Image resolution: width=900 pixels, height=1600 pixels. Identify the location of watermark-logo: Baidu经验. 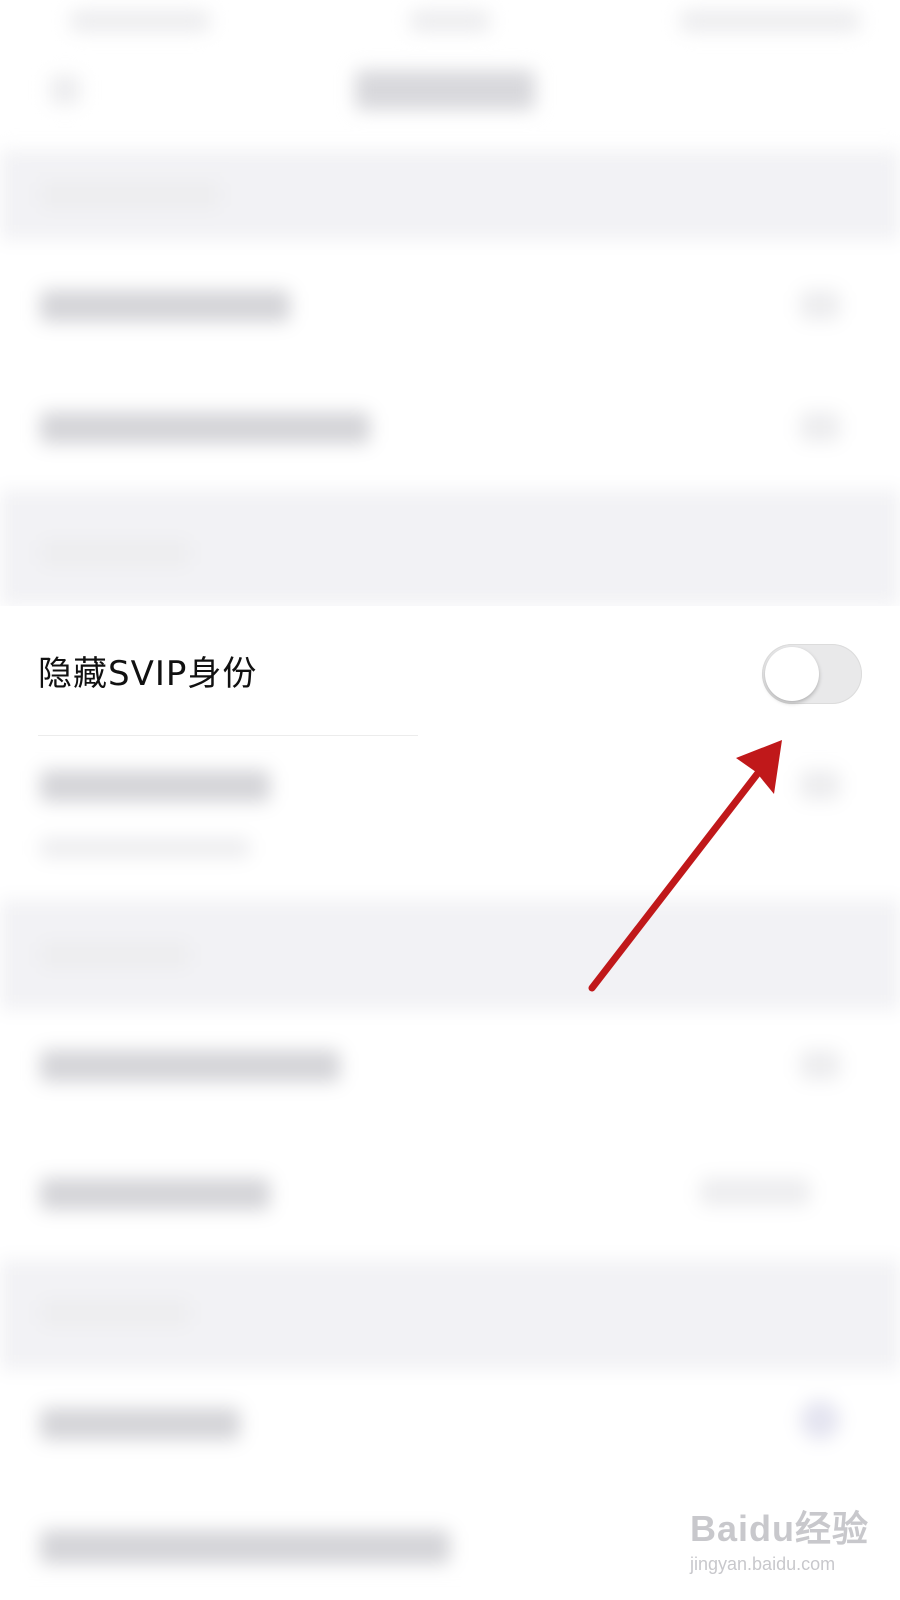
(780, 1528).